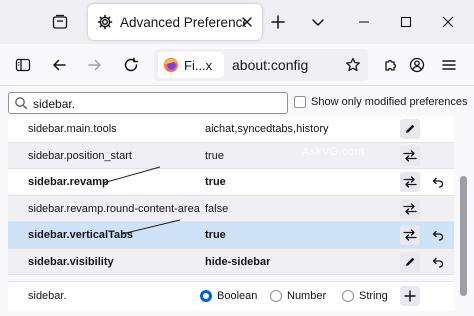  I want to click on close-tab-icon, so click(247, 22).